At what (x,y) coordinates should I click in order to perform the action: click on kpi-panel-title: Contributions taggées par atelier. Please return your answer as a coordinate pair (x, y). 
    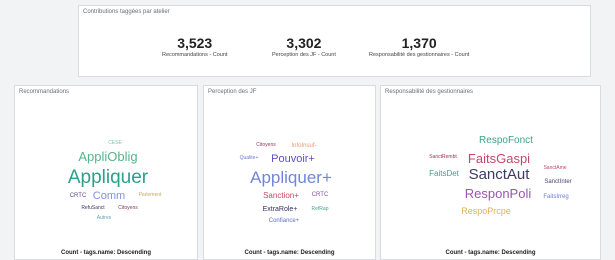
    Looking at the image, I should click on (126, 12).